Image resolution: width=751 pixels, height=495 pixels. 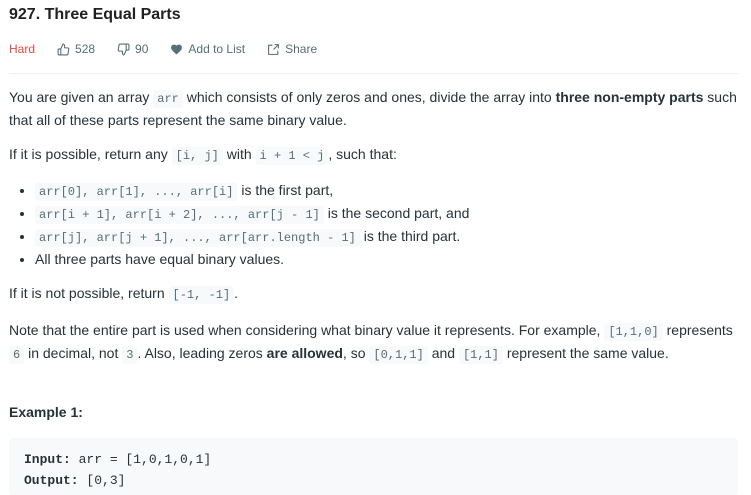 What do you see at coordinates (63, 49) in the screenshot?
I see `thumbs-up-icon` at bounding box center [63, 49].